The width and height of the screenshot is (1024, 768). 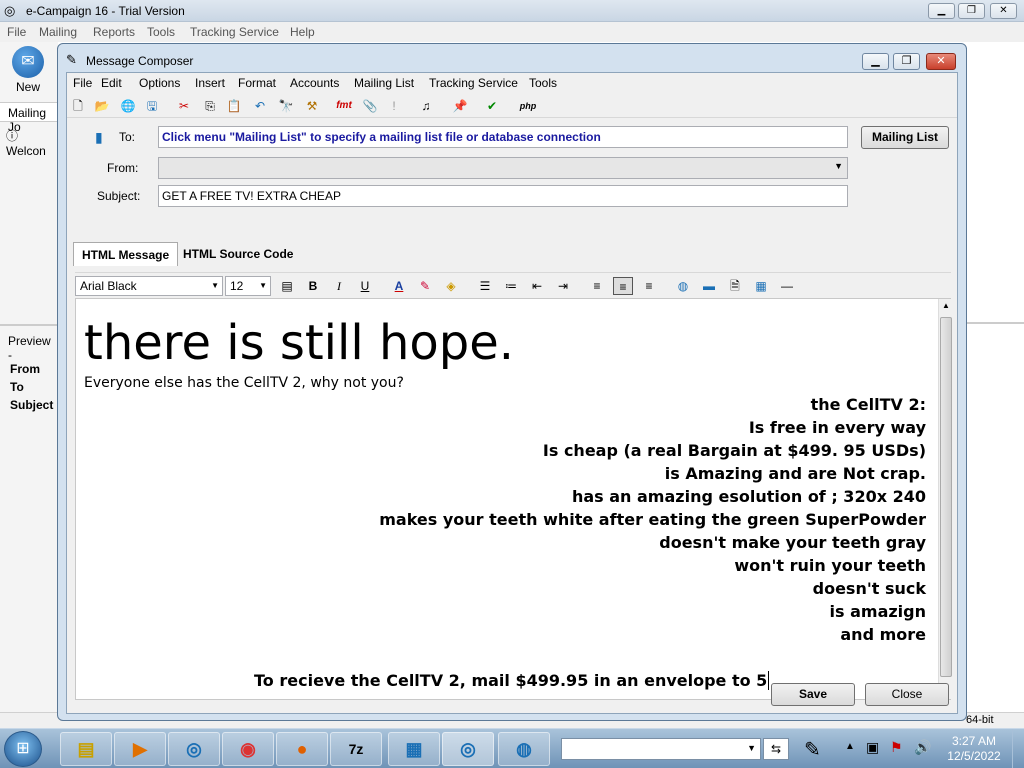 I want to click on font-size-select: 12 ▼, so click(x=248, y=286).